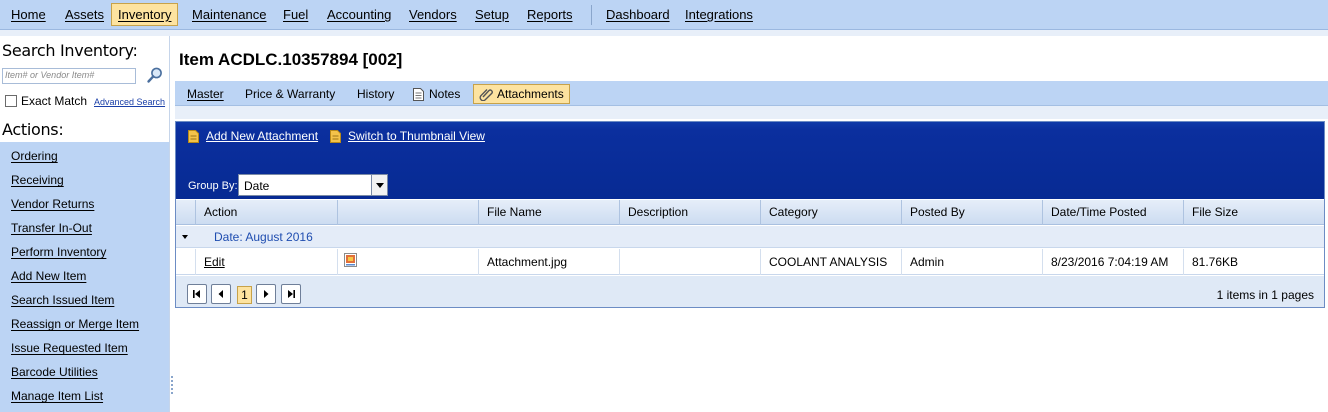  What do you see at coordinates (244, 295) in the screenshot?
I see `current-page-number: 1` at bounding box center [244, 295].